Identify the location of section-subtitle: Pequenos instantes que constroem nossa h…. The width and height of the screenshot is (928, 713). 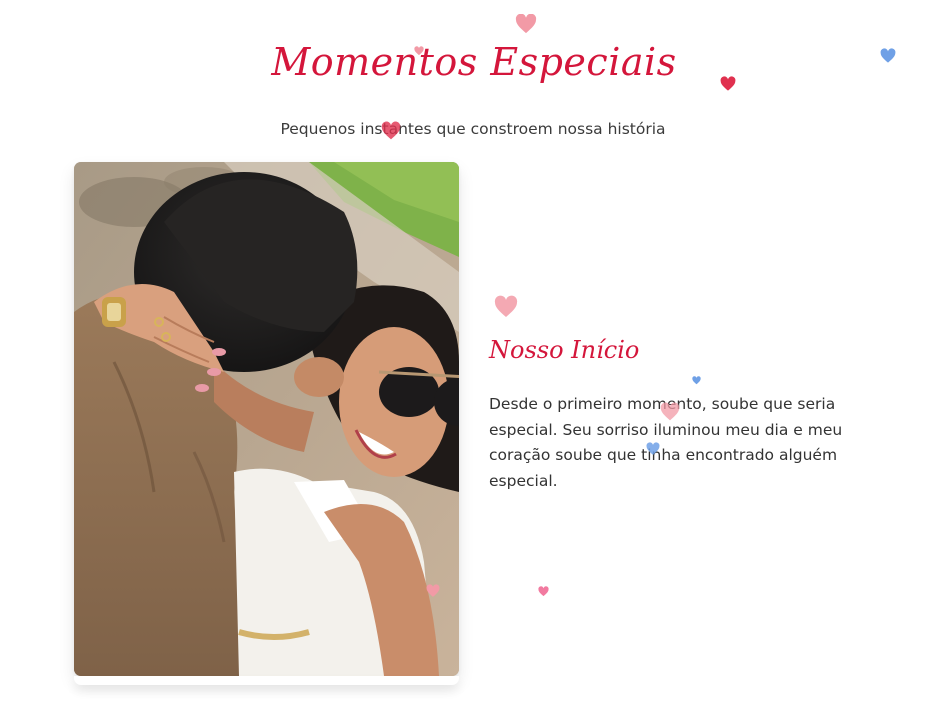
(473, 129).